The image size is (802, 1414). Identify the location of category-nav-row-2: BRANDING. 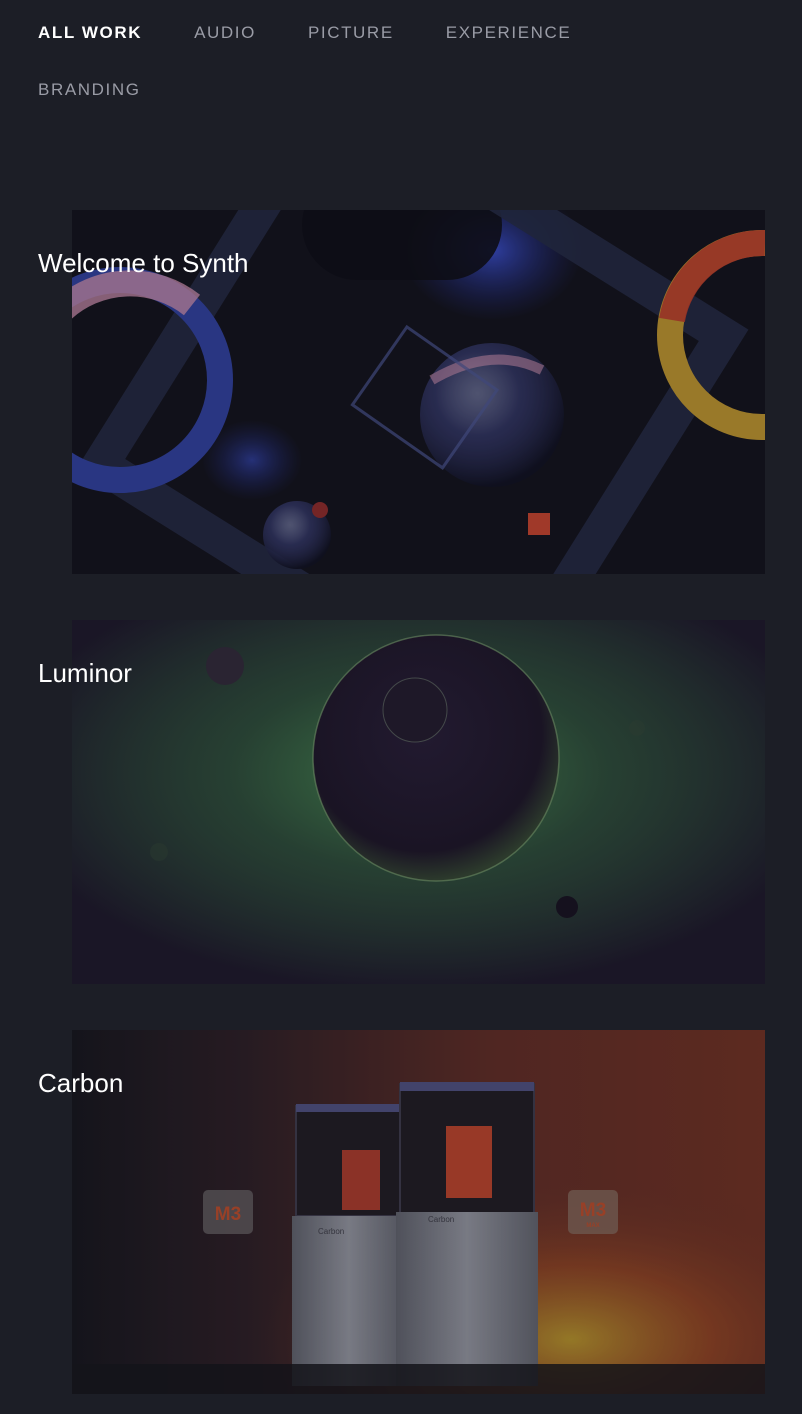
(408, 90).